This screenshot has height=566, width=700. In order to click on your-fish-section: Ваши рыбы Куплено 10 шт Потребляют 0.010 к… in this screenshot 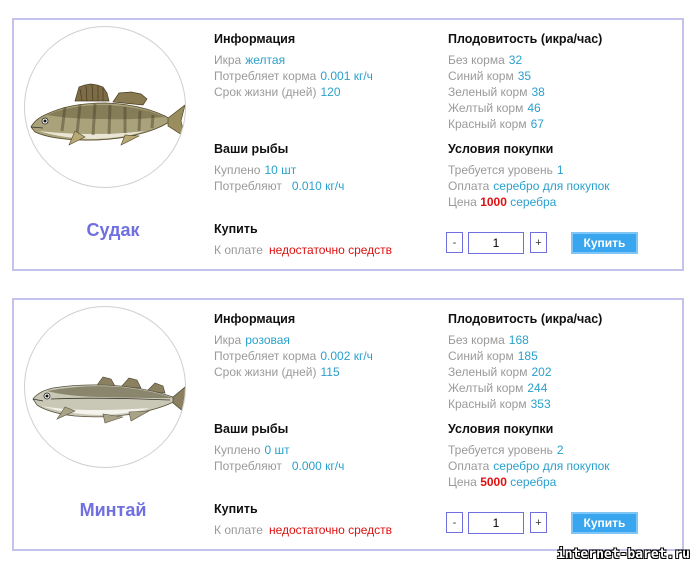, I will do `click(279, 168)`.